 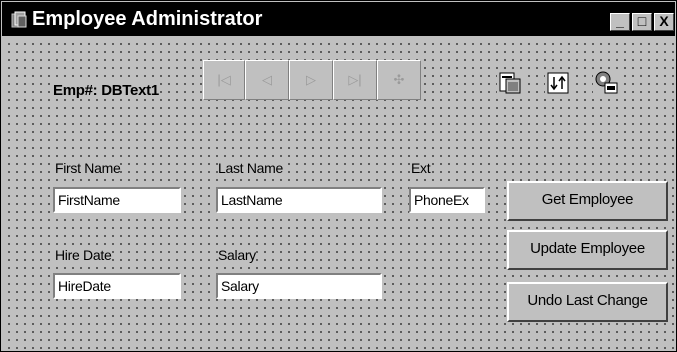 What do you see at coordinates (224, 80) in the screenshot?
I see `nav-first-button: |◁` at bounding box center [224, 80].